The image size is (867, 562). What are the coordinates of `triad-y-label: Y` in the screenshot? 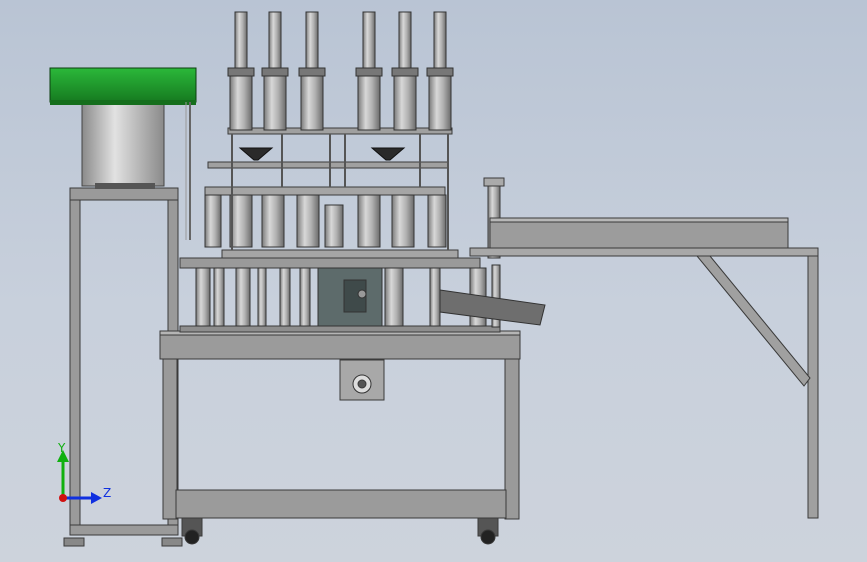 It's located at (62, 448).